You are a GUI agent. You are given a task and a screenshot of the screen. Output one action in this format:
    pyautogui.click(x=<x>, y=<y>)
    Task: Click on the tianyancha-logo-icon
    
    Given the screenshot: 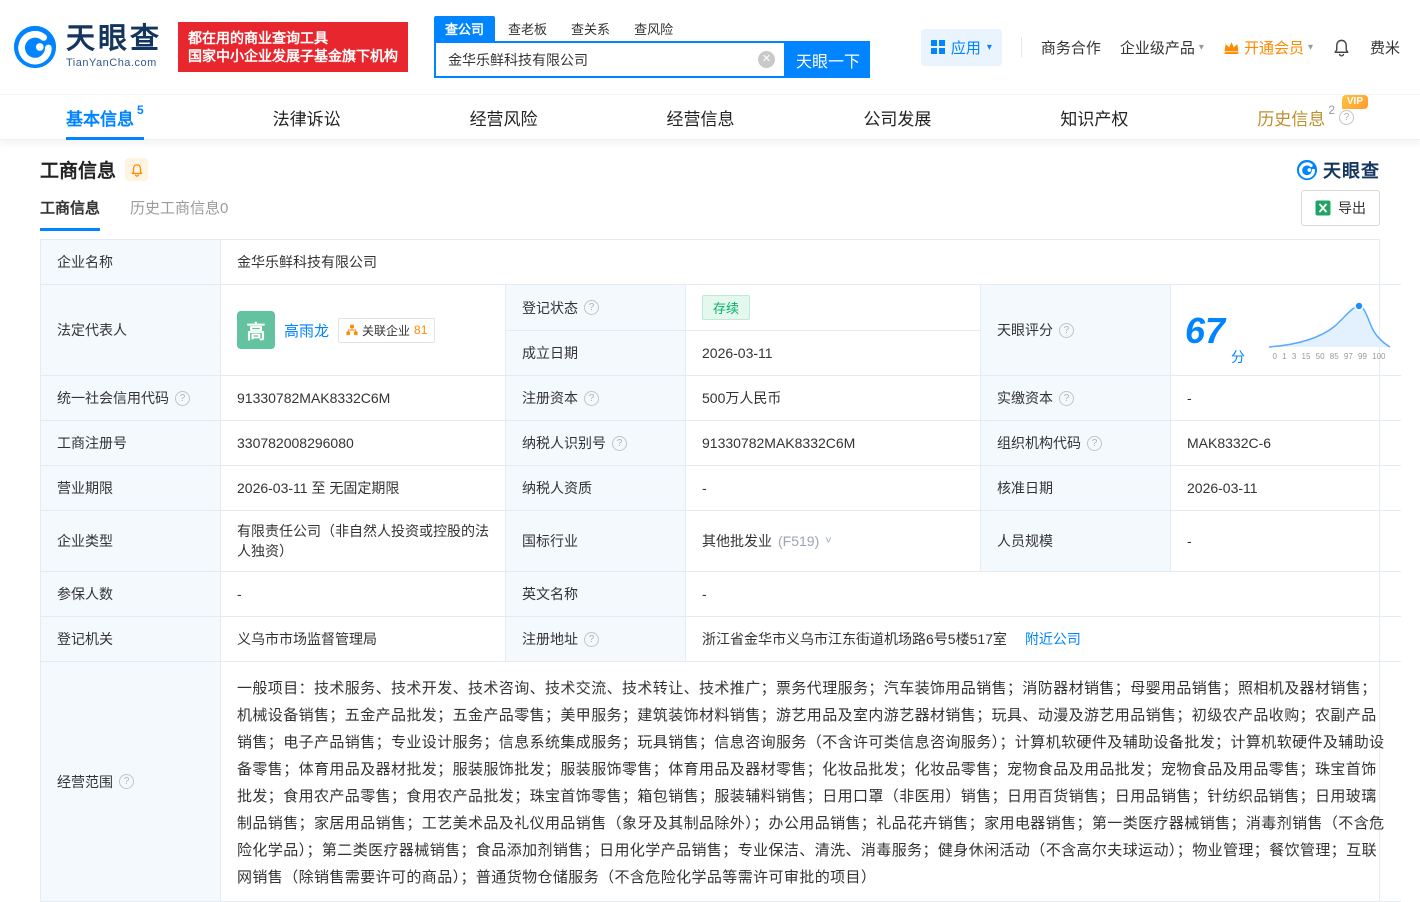 What is the action you would take?
    pyautogui.click(x=35, y=47)
    